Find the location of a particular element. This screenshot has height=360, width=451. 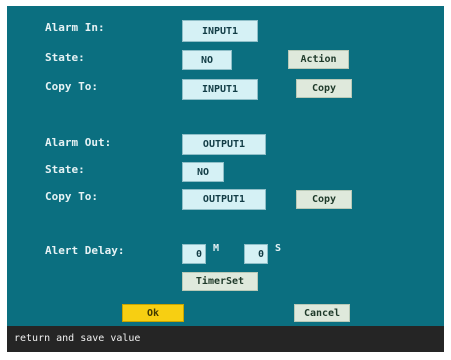

alarm-in-state-label: State: is located at coordinates (65, 57).